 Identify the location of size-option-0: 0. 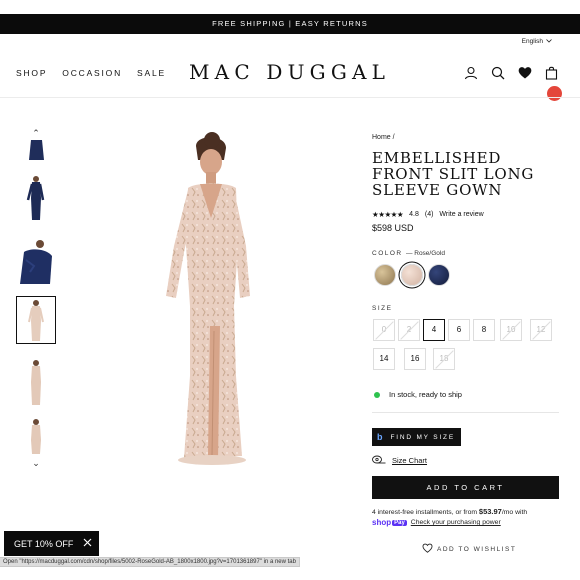
(384, 330).